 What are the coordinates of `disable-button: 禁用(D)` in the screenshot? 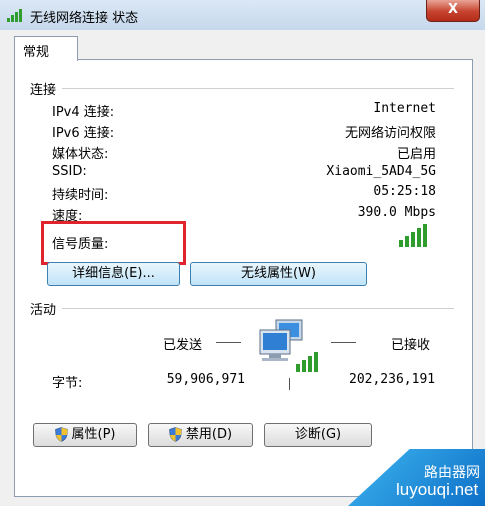 It's located at (200, 435).